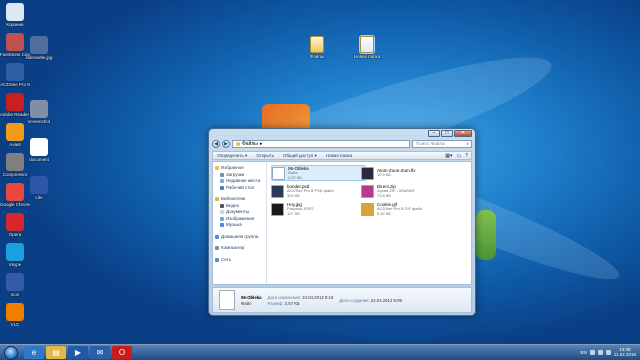 Image resolution: width=640 pixels, height=360 pixels. What do you see at coordinates (318, 209) in the screenshot?
I see `file-item: Hoy.jpg Рисунок JPEG 127 КБ` at bounding box center [318, 209].